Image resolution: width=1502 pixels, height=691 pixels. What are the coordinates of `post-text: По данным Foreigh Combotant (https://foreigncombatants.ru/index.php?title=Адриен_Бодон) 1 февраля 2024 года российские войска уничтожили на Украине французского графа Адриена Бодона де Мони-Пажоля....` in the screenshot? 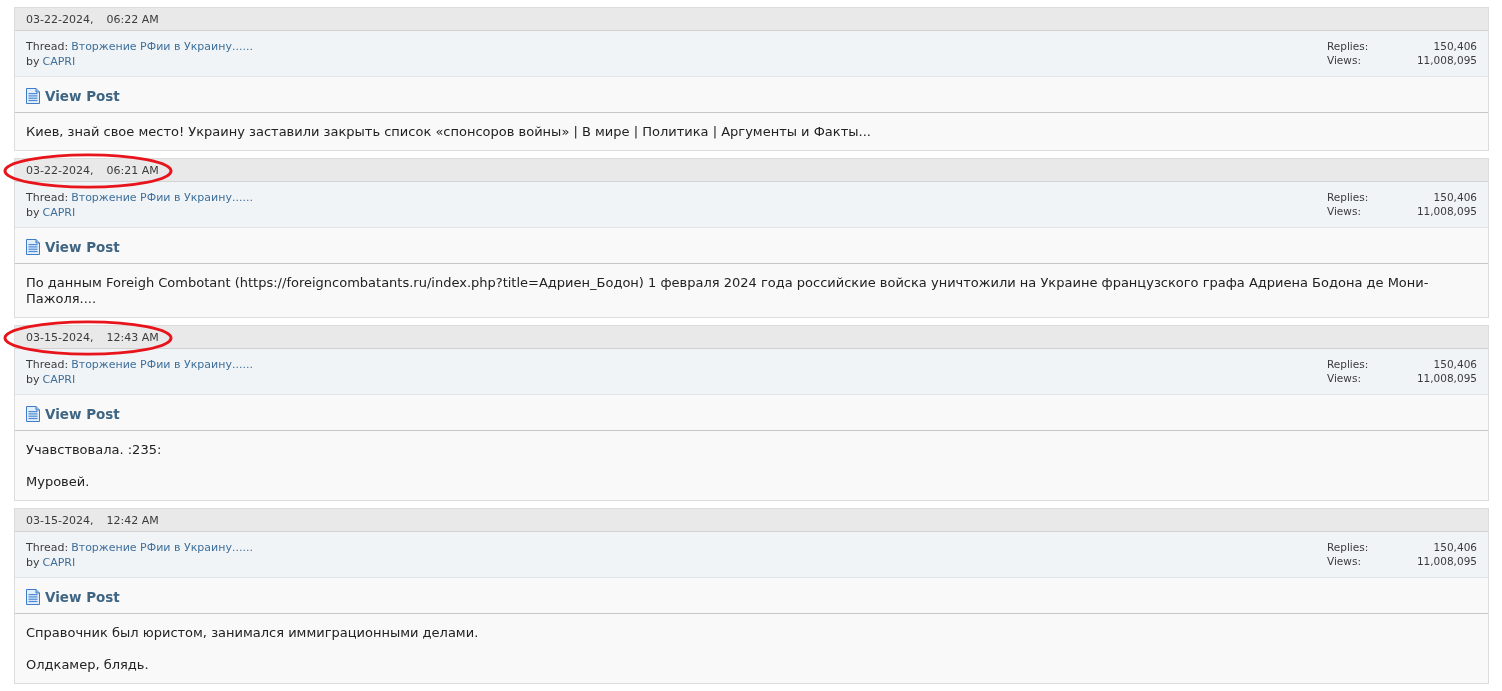 It's located at (728, 291).